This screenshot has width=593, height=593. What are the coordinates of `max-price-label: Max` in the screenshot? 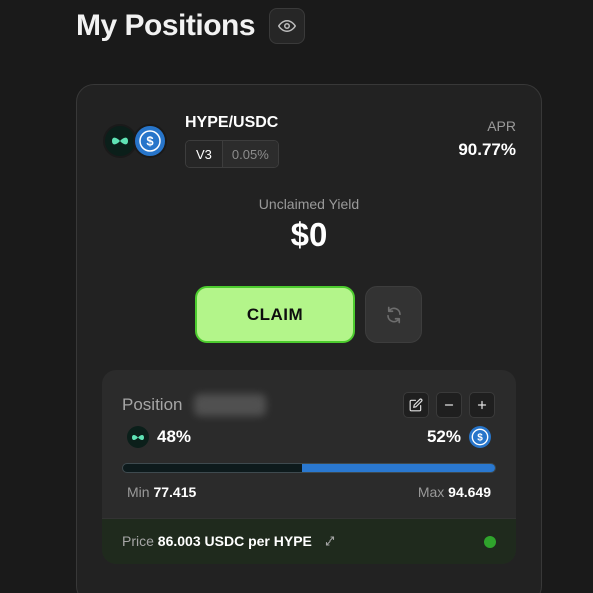 It's located at (431, 492).